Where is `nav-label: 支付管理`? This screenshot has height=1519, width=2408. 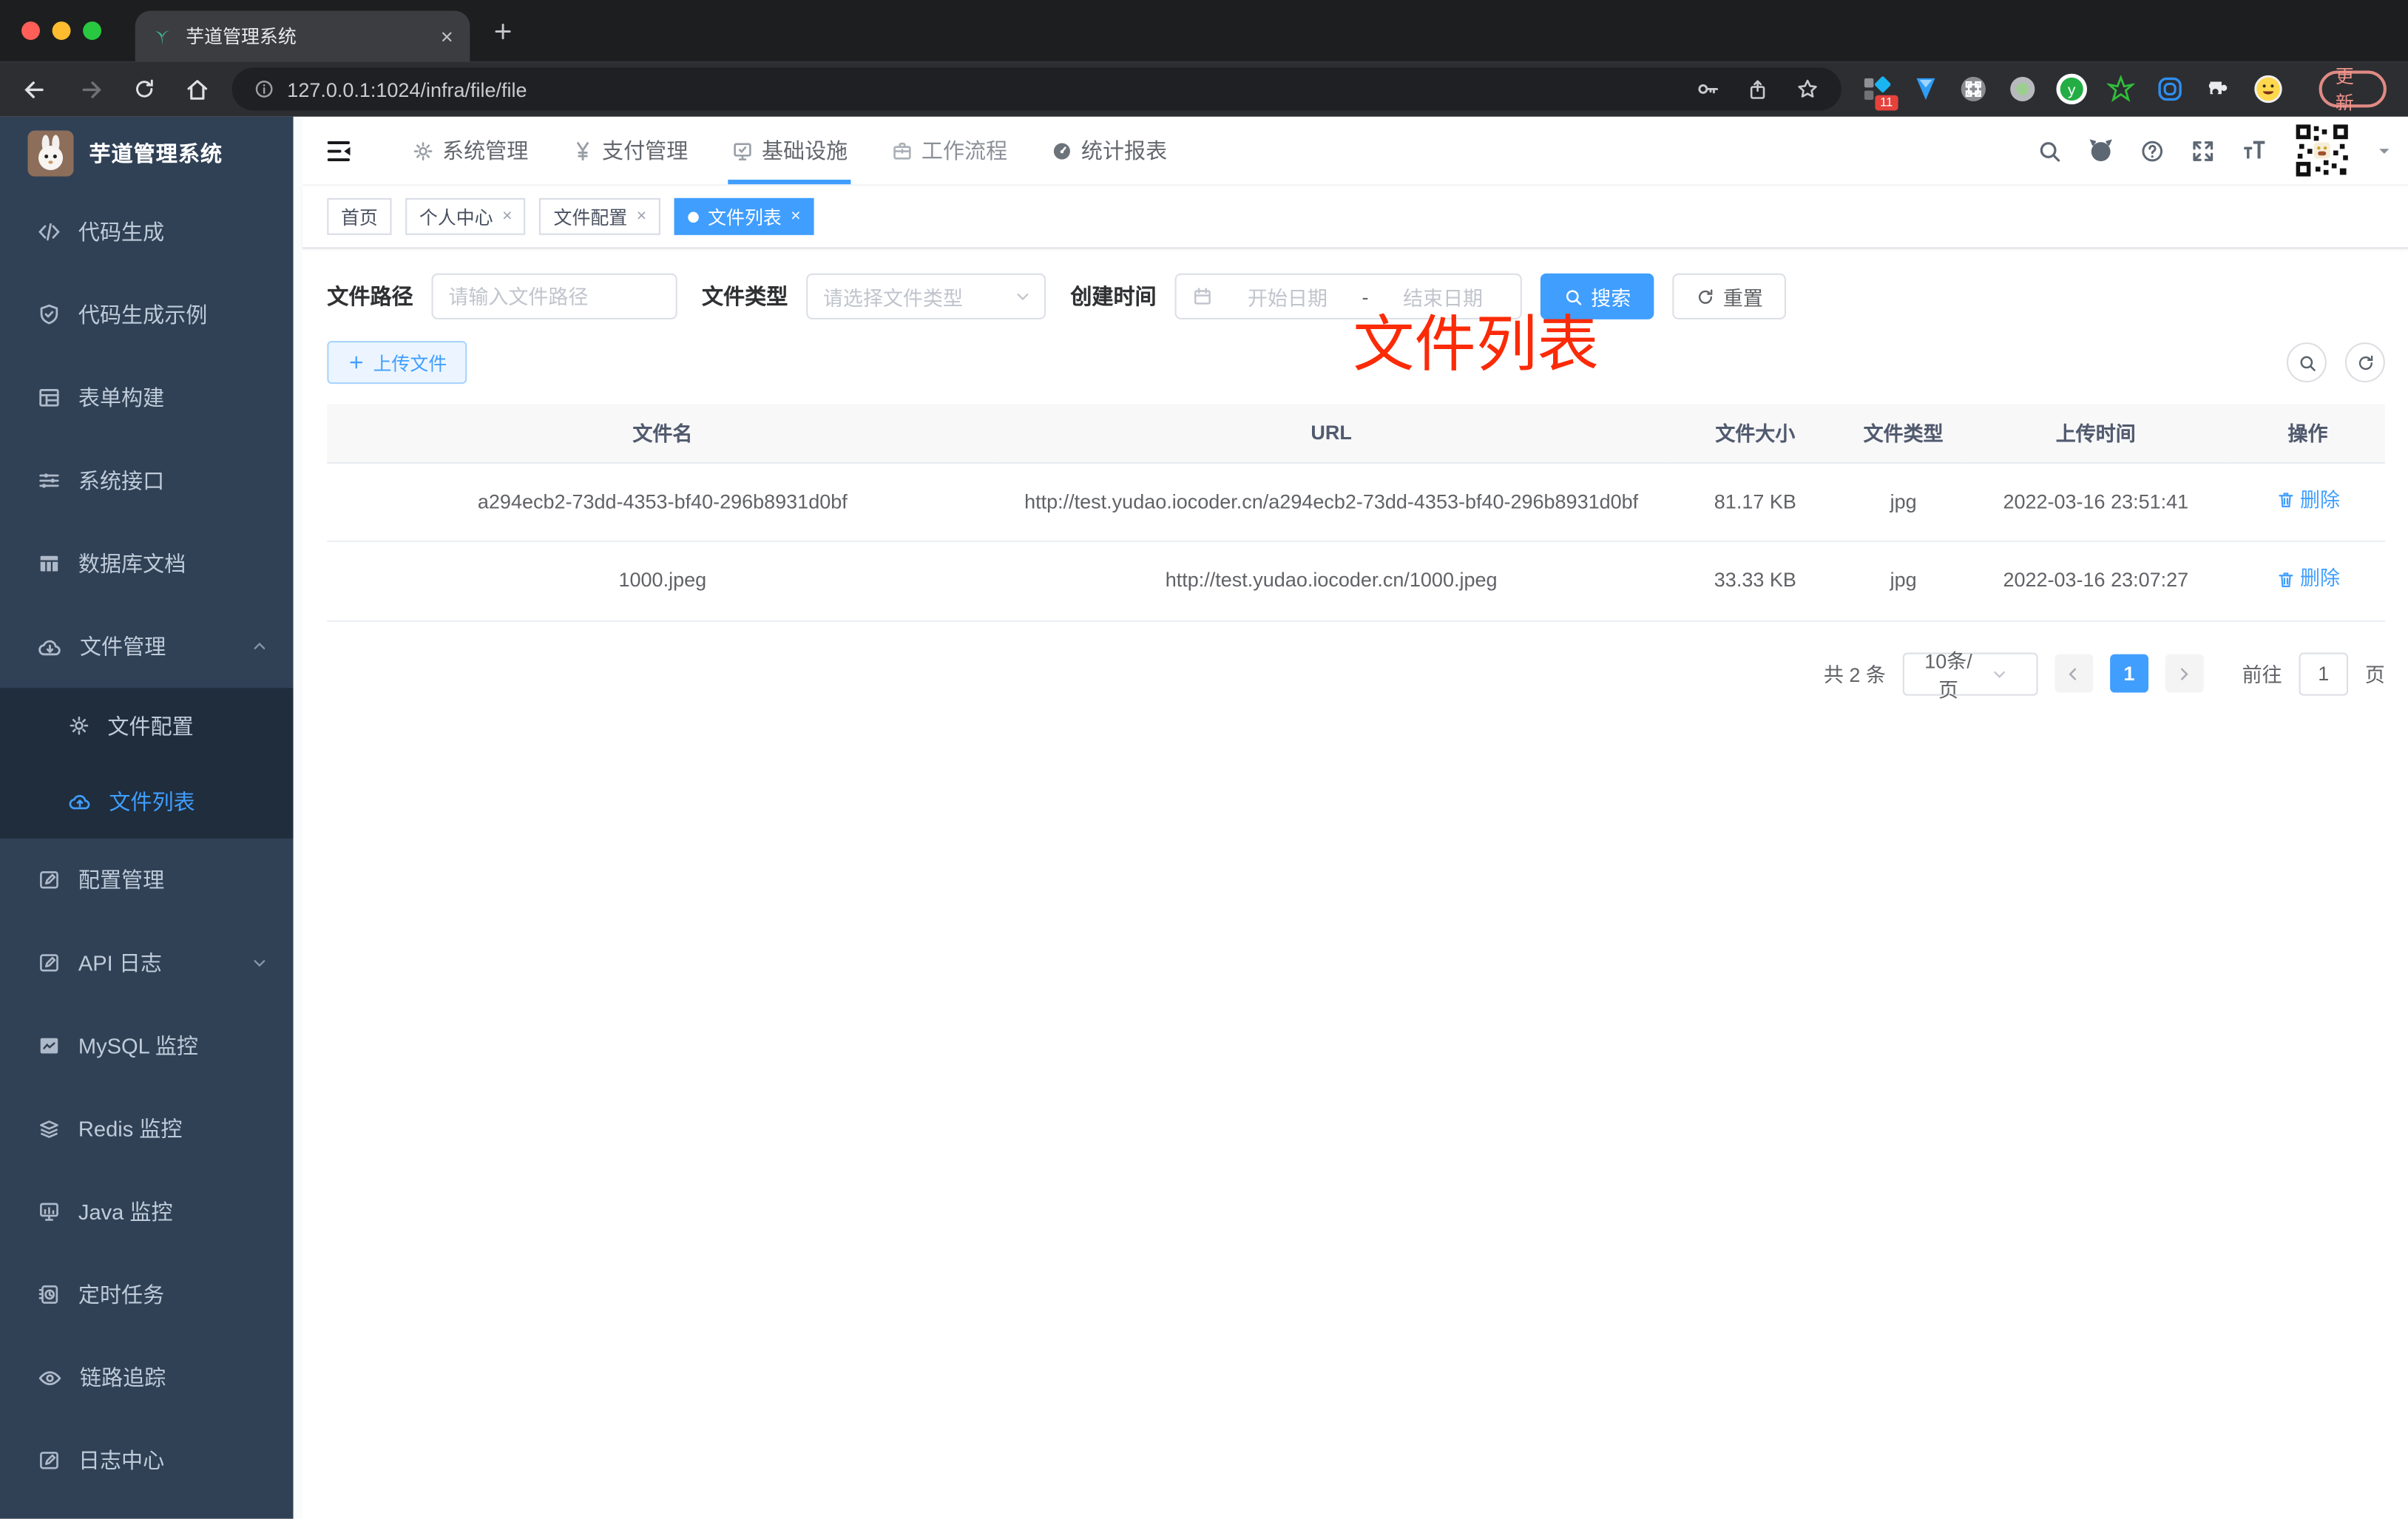 nav-label: 支付管理 is located at coordinates (645, 150).